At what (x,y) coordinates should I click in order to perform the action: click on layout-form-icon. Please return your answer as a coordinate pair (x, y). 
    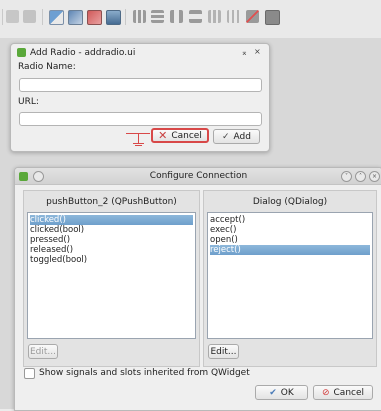
    Looking at the image, I should click on (233, 16).